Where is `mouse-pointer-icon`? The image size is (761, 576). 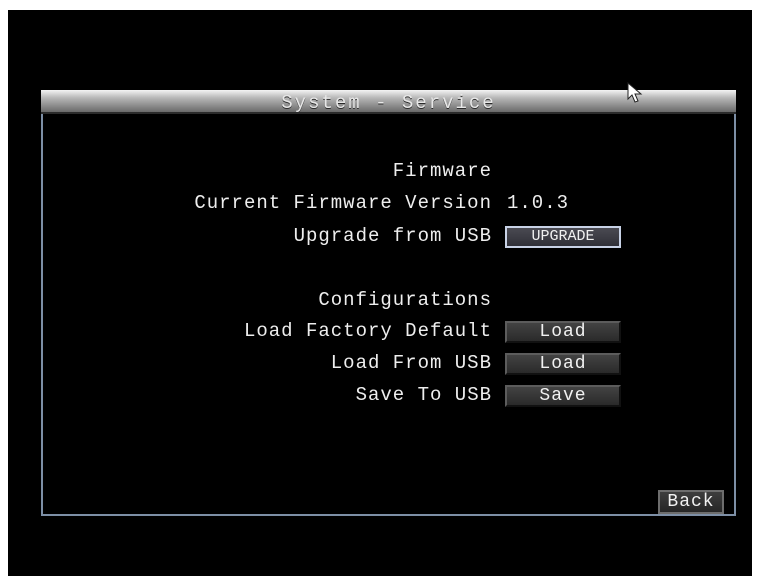
mouse-pointer-icon is located at coordinates (635, 92).